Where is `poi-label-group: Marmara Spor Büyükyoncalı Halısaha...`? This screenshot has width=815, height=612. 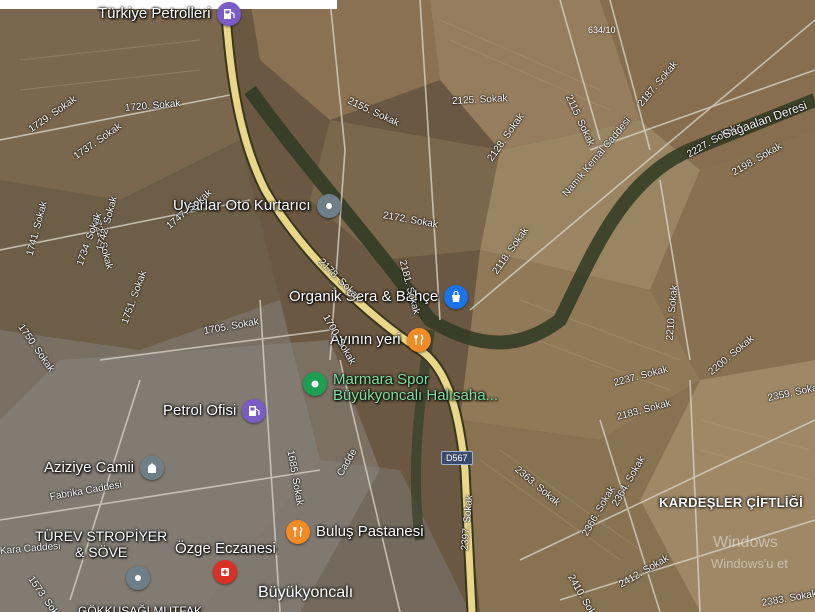
poi-label-group: Marmara Spor Büyükyoncalı Halısaha... is located at coordinates (415, 388).